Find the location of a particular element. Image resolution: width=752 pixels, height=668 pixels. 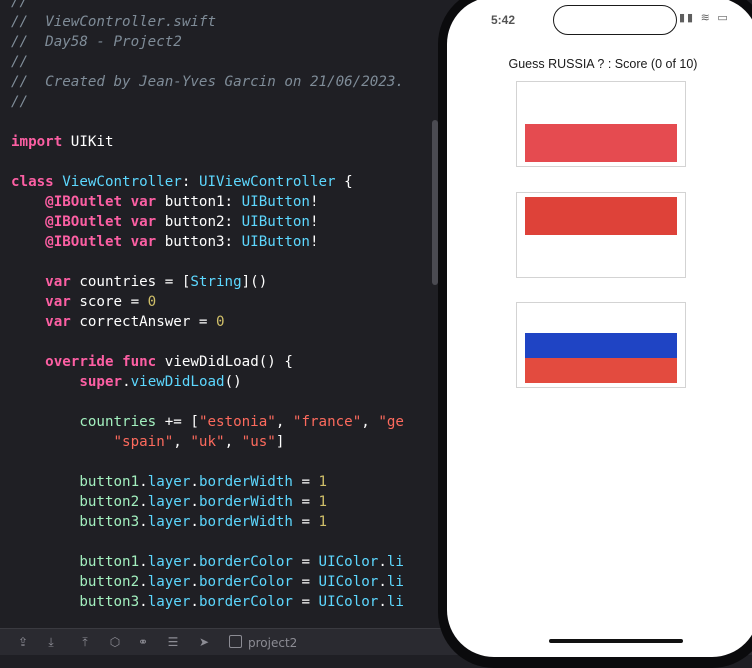

app-icon is located at coordinates (235, 641).